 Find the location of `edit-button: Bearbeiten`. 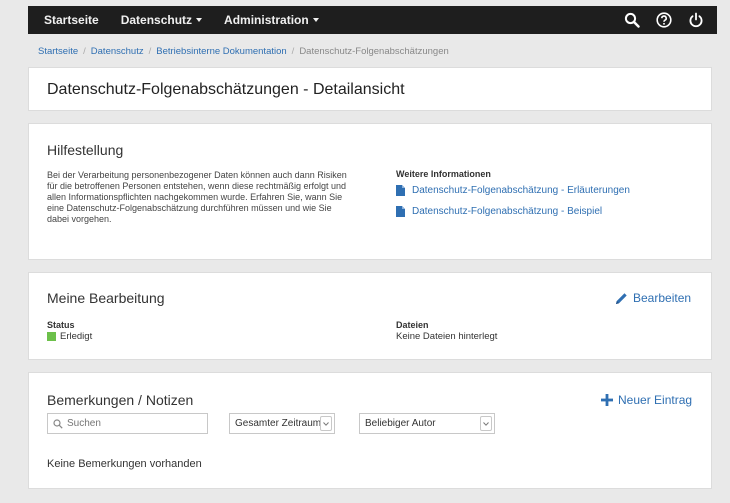

edit-button: Bearbeiten is located at coordinates (653, 298).